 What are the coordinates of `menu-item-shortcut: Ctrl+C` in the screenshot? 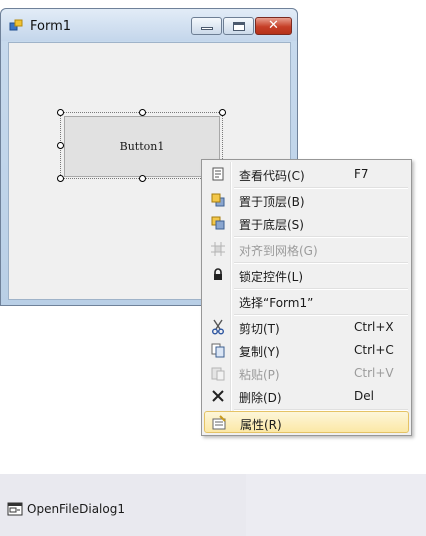 It's located at (374, 350).